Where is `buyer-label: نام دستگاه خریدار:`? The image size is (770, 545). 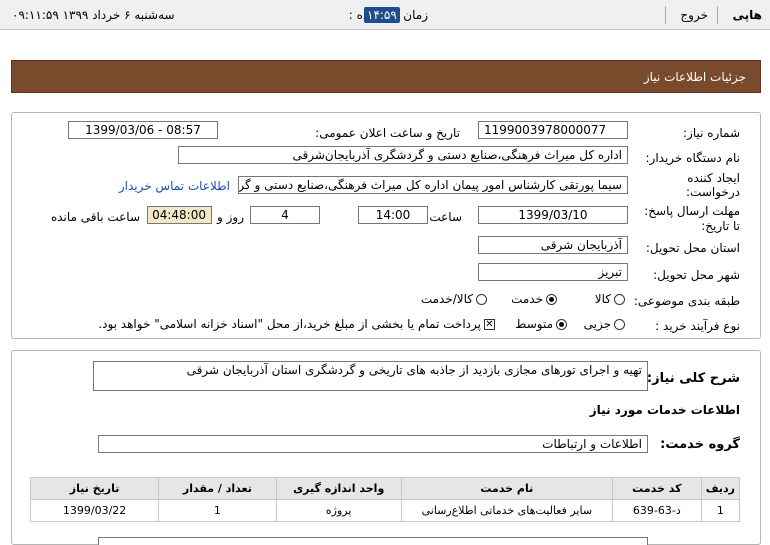 buyer-label: نام دستگاه خریدار: is located at coordinates (693, 158).